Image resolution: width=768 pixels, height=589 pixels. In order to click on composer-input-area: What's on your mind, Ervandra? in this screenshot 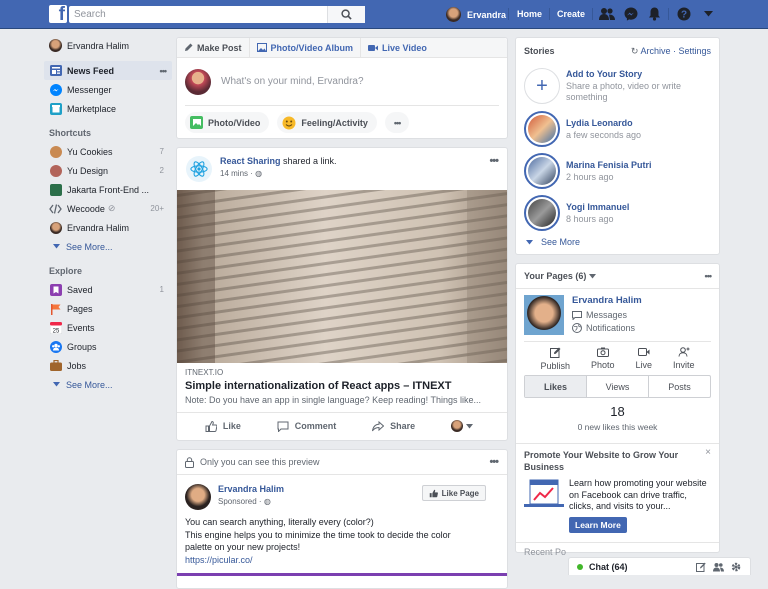, I will do `click(342, 82)`.